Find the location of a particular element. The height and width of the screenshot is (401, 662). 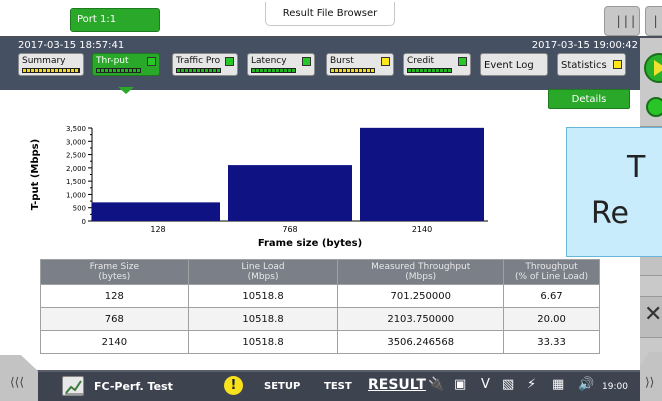

result-file-browser-tab: Result File Browser is located at coordinates (330, 14).